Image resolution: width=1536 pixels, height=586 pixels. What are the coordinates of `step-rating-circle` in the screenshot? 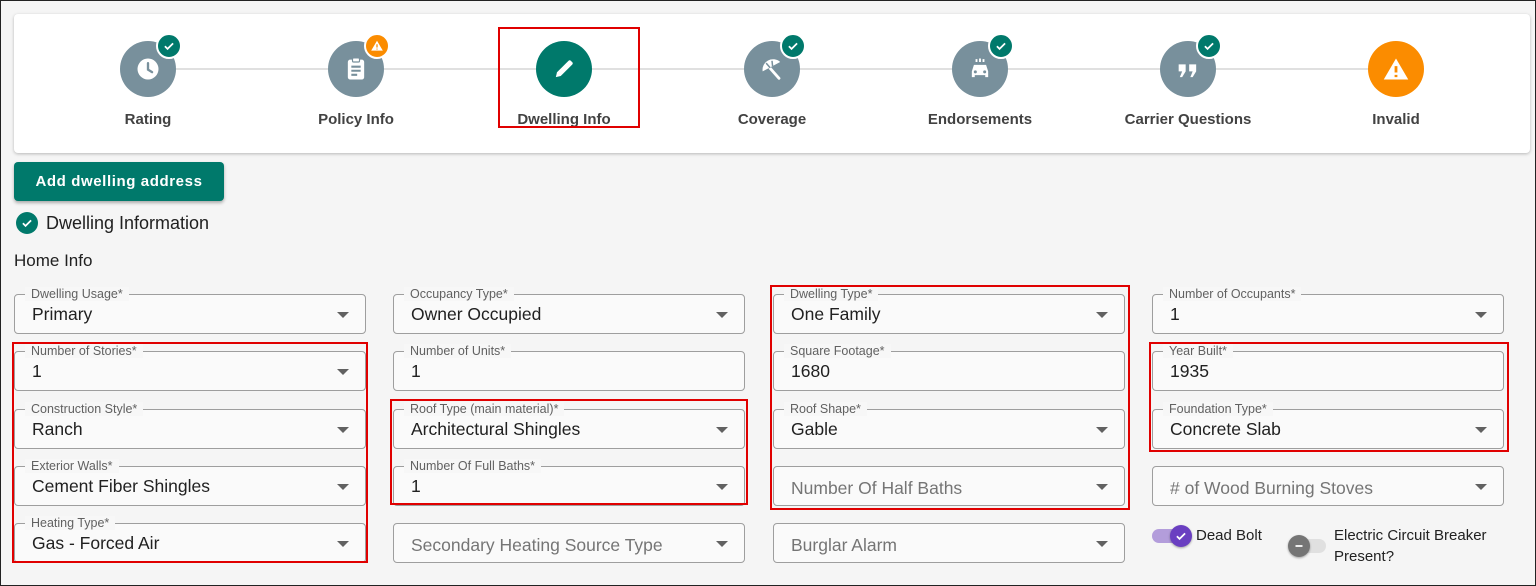 It's located at (151, 65).